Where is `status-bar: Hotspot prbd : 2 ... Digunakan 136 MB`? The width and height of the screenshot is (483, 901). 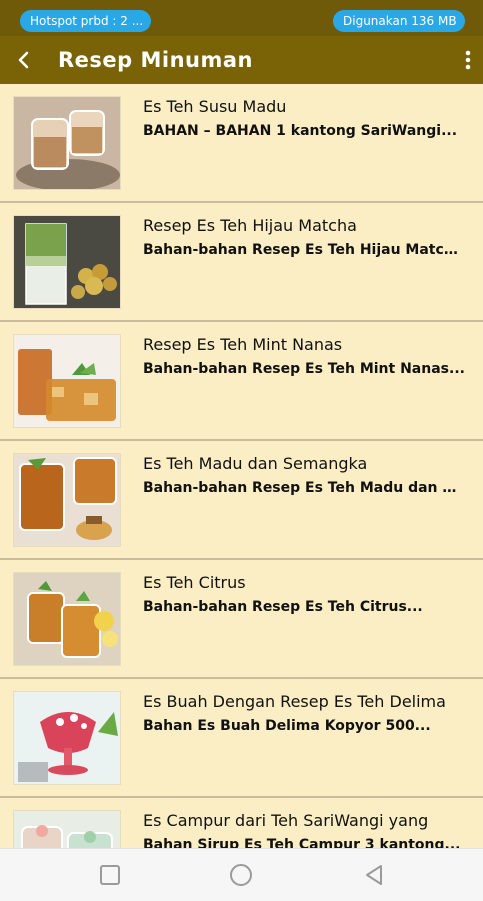 status-bar: Hotspot prbd : 2 ... Digunakan 136 MB is located at coordinates (241, 18).